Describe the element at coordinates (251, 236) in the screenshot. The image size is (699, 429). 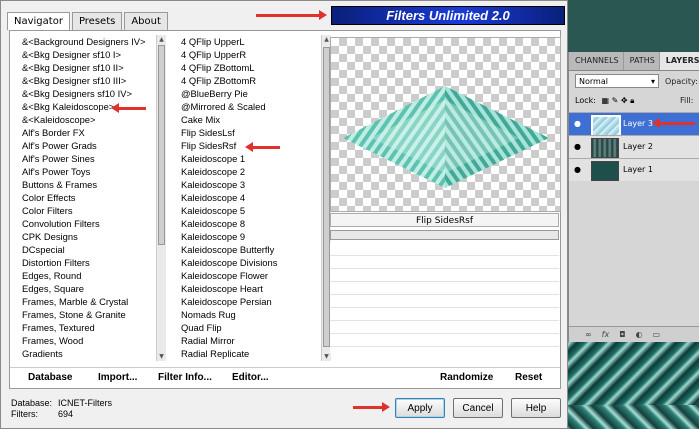
I see `list-item: Kaleidoscope 9` at that location.